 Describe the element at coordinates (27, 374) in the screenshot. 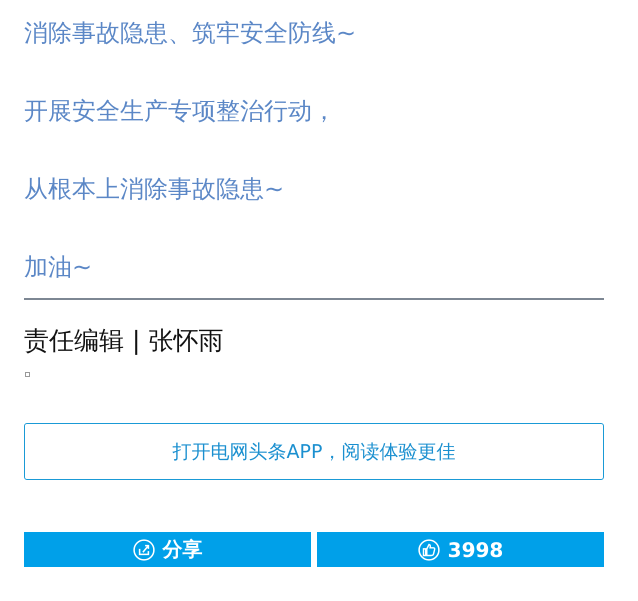

I see `image-placeholder-icon` at that location.